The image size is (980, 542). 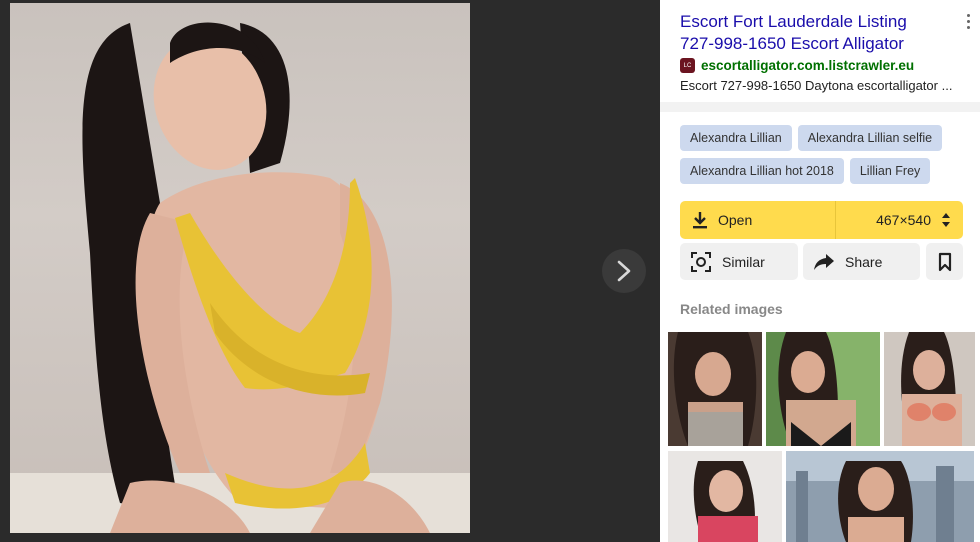 I want to click on tag-chip: Alexandra Lillian, so click(x=736, y=138).